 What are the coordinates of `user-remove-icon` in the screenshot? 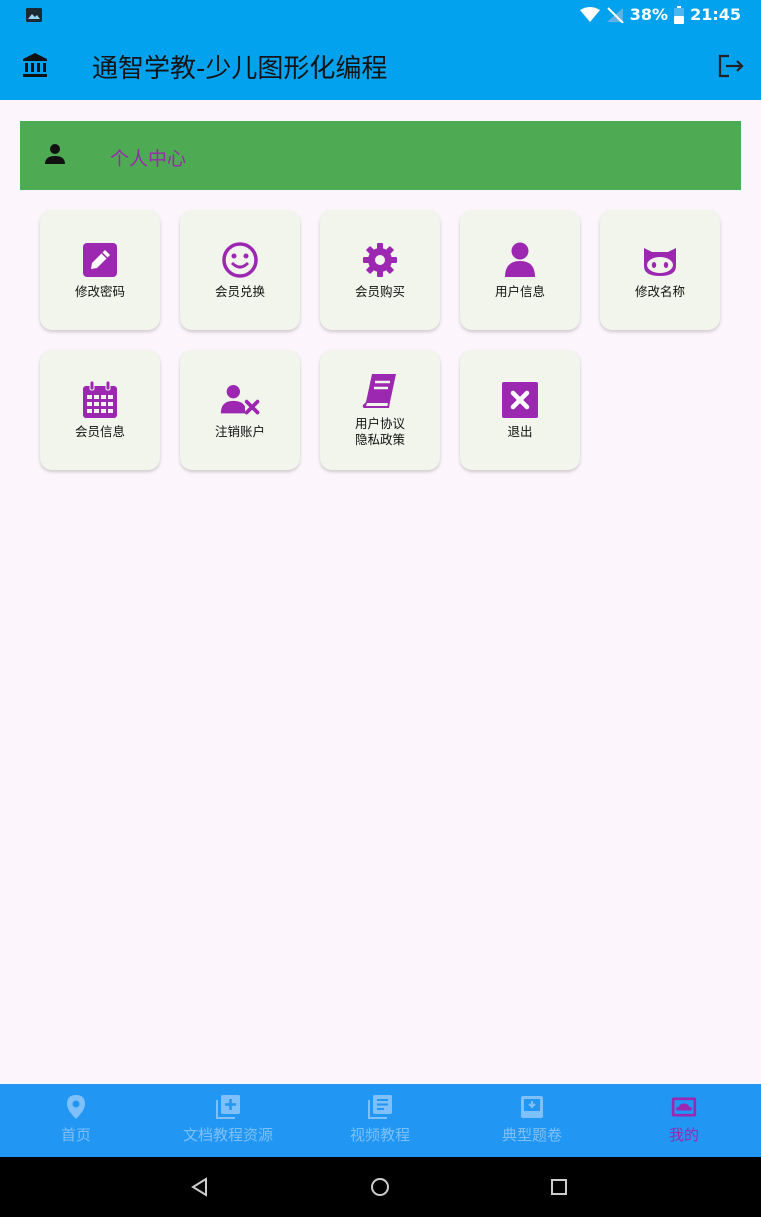 It's located at (240, 400).